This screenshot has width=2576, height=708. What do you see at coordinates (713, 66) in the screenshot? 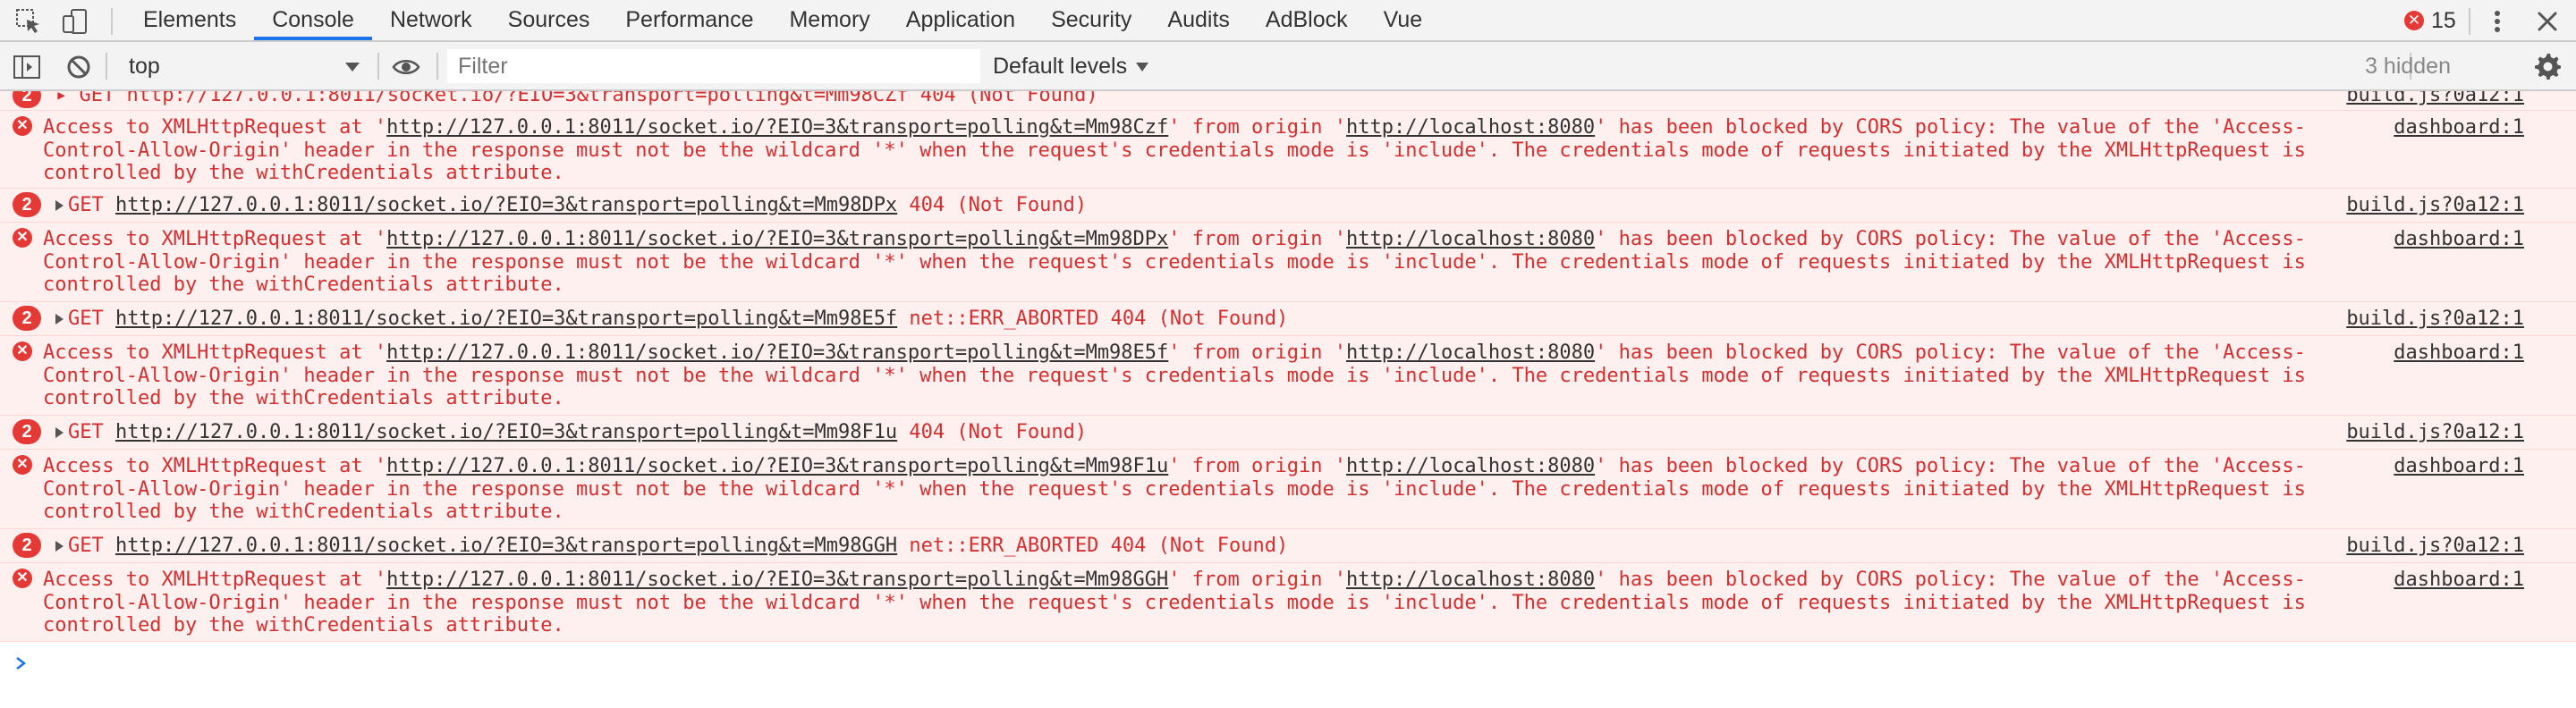
I see `filter-input` at bounding box center [713, 66].